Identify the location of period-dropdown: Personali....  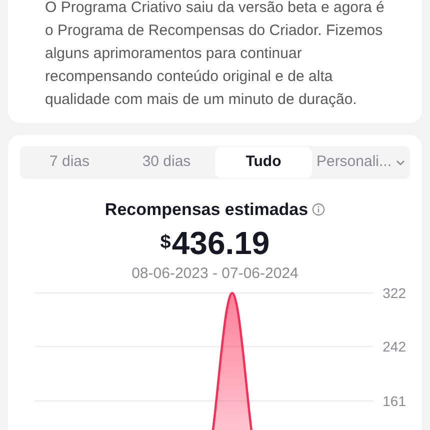
(360, 162).